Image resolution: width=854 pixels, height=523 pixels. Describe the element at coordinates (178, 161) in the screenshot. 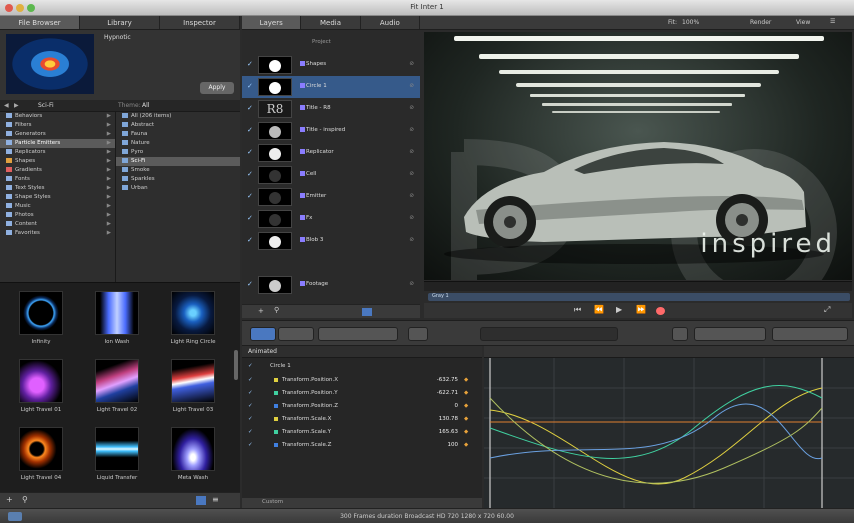

I see `subcategory-item: Sci-Fi` at that location.